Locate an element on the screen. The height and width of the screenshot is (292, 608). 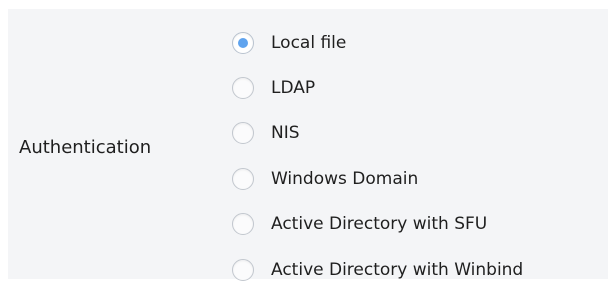
radio-option-ldap: LDAP is located at coordinates (417, 87).